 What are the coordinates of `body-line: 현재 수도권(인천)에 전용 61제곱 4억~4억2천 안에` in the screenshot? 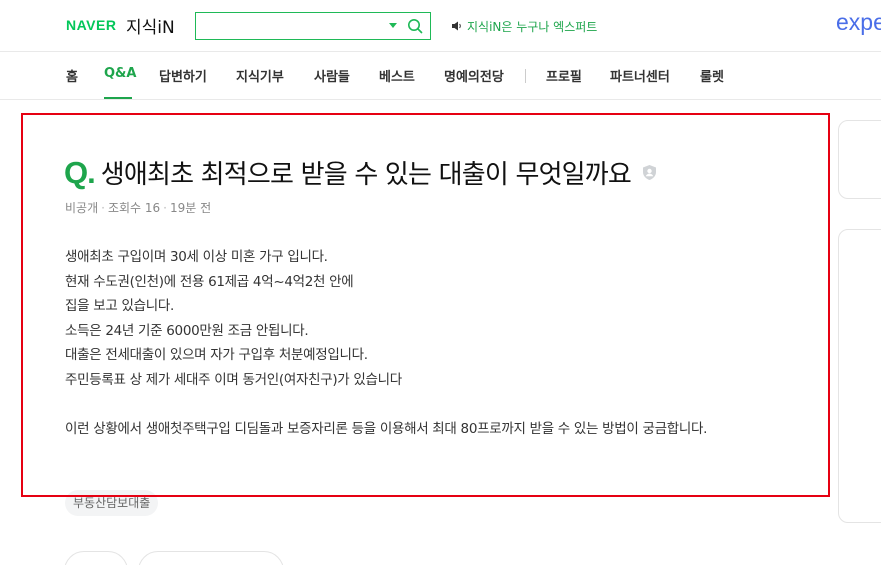 It's located at (209, 281).